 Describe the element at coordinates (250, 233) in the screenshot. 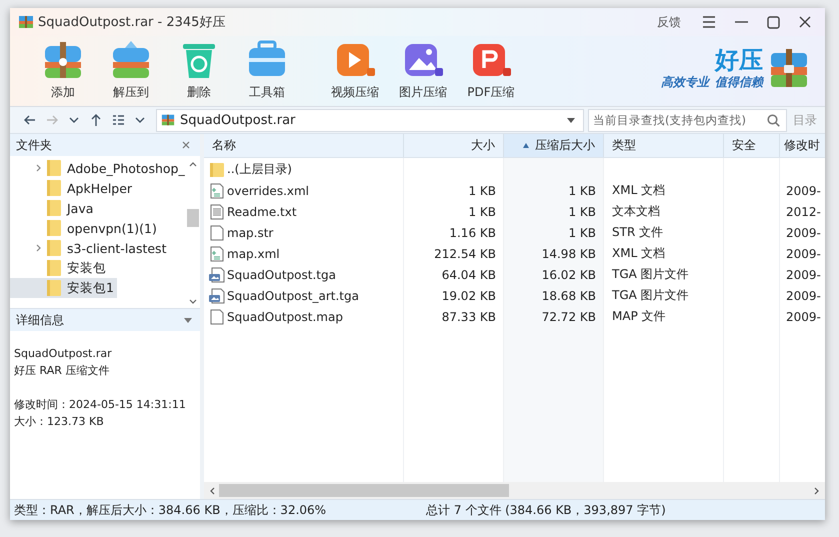

I see `file-name: map.str` at that location.